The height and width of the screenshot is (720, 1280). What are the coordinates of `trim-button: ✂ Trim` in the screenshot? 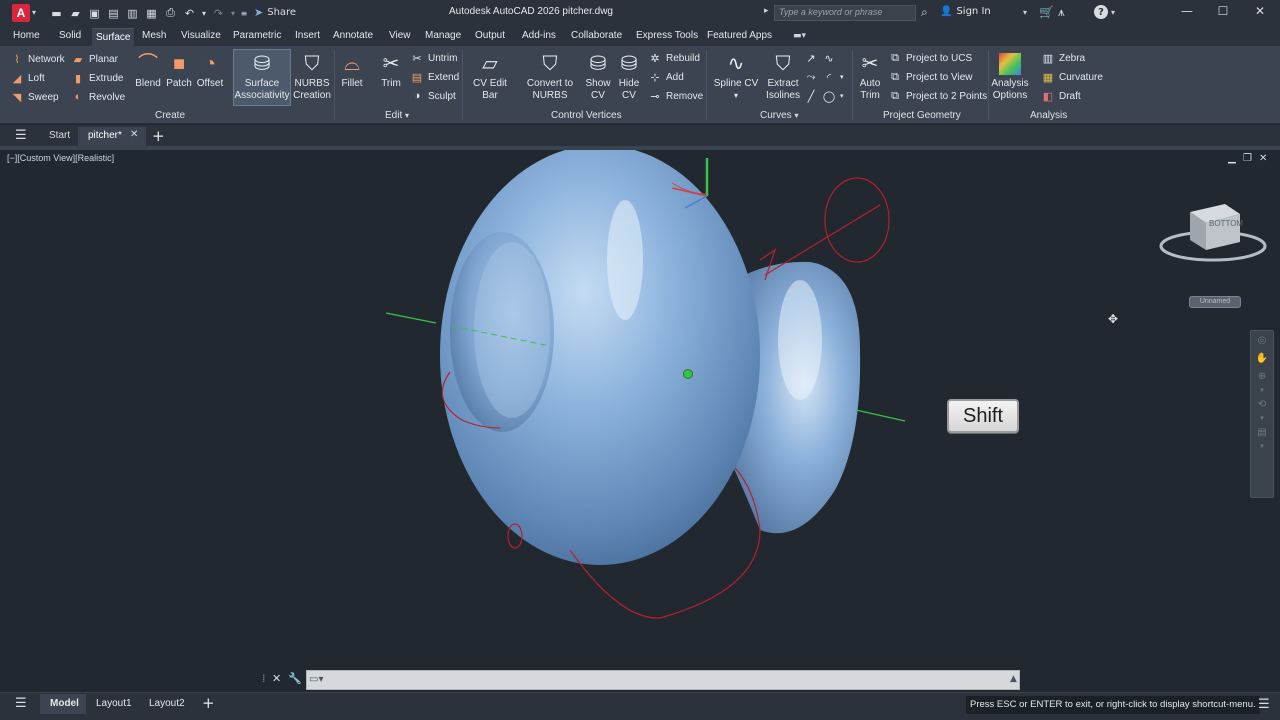 It's located at (391, 70).